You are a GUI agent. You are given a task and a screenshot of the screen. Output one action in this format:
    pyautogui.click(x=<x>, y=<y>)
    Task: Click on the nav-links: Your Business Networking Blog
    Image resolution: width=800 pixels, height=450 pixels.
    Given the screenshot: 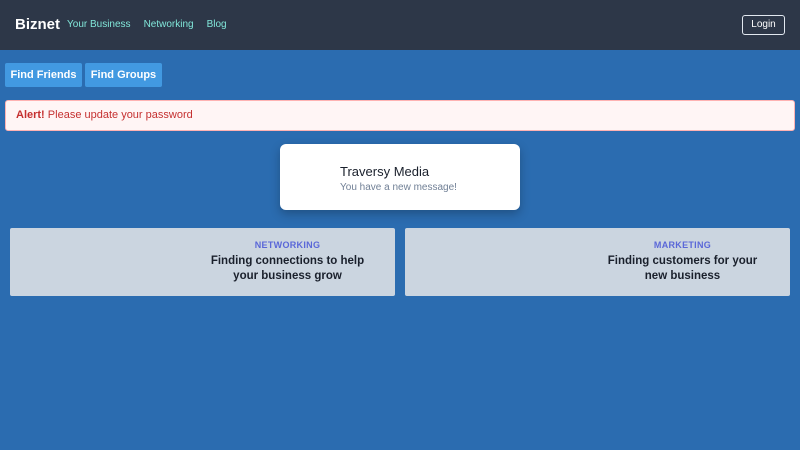 What is the action you would take?
    pyautogui.click(x=153, y=24)
    